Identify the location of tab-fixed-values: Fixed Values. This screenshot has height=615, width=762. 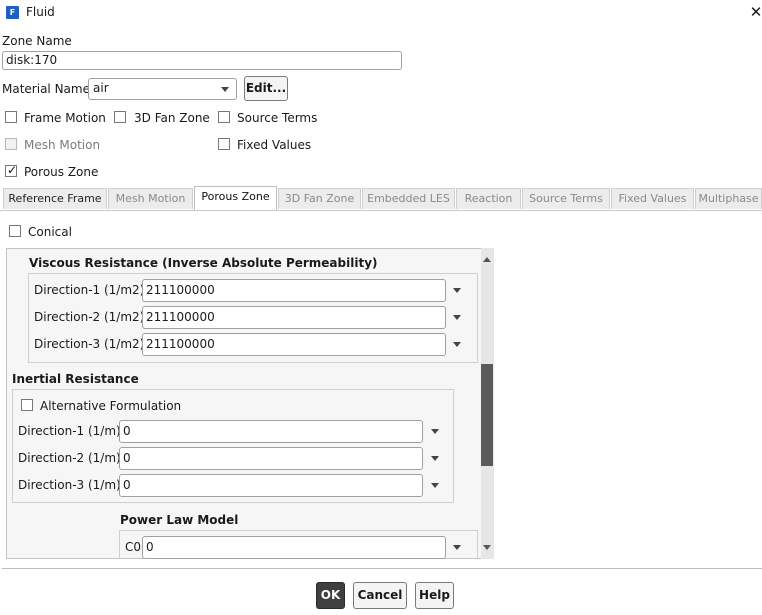
(652, 198).